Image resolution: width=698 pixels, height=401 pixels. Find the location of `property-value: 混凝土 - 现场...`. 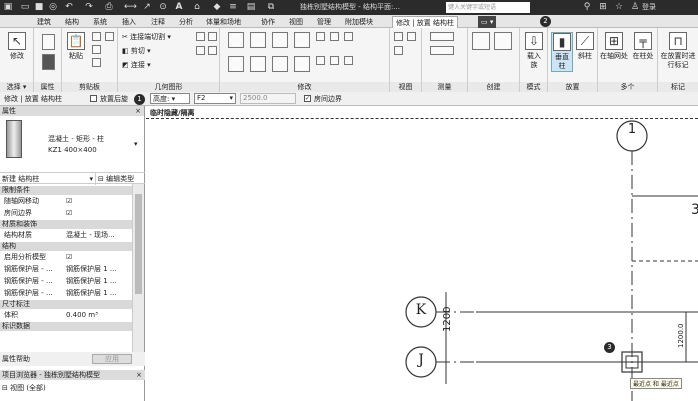

property-value: 混凝土 - 现场... is located at coordinates (99, 235).